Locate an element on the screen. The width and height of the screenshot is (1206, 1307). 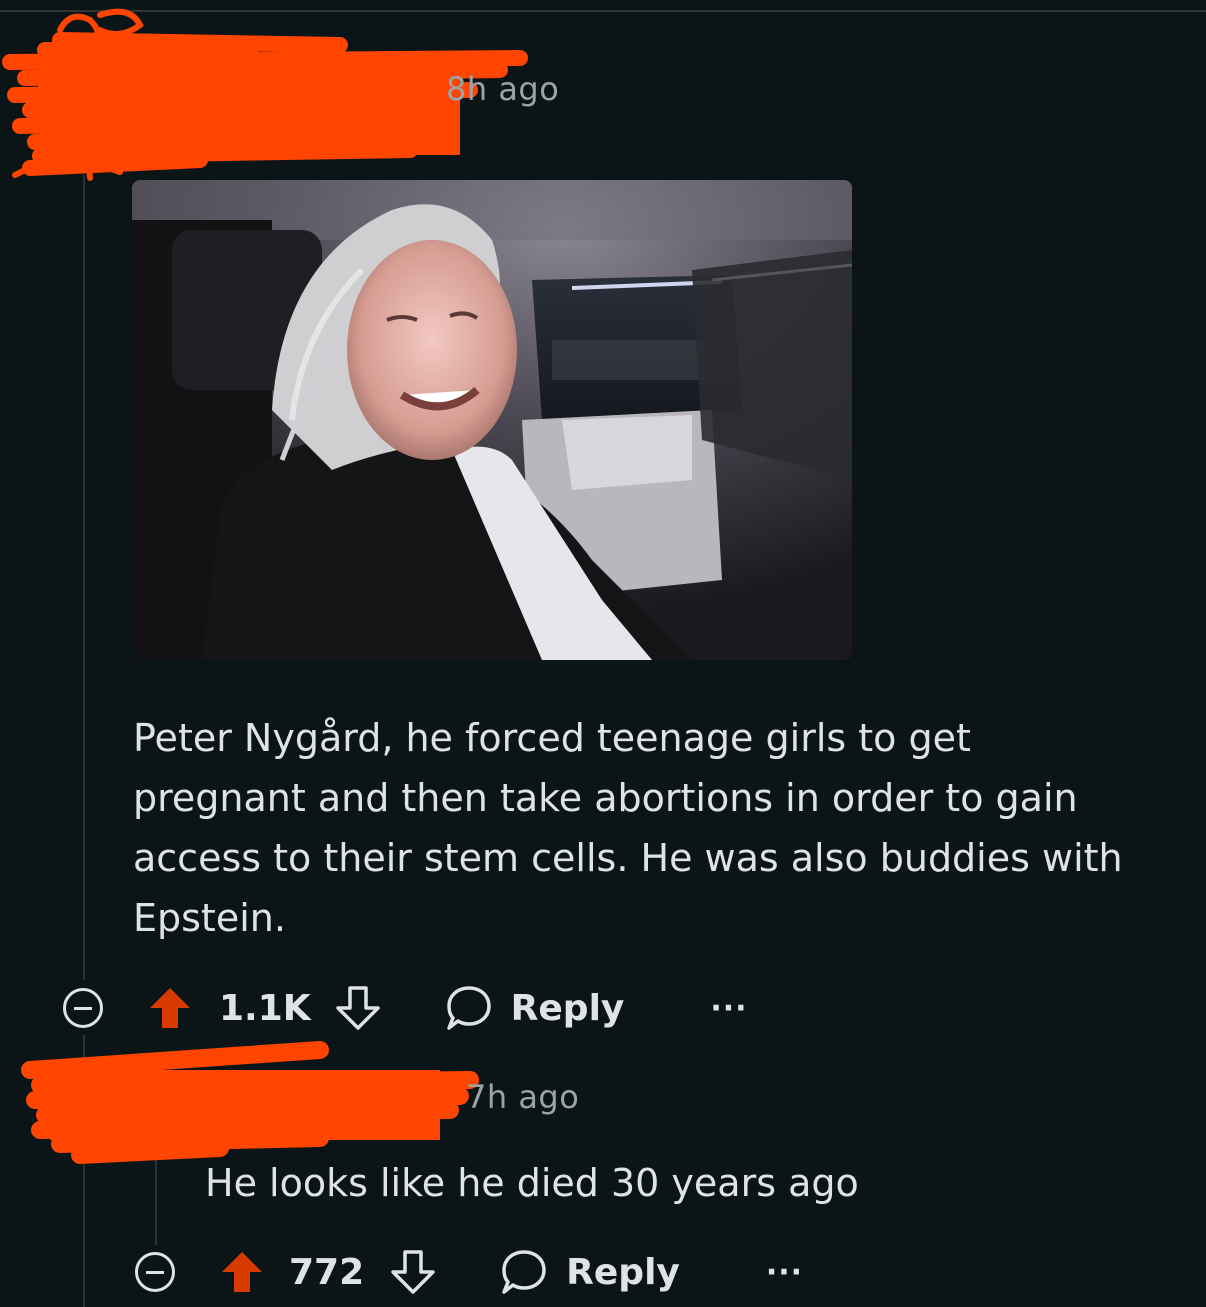
comment-timestamp: 8h ago is located at coordinates (503, 89).